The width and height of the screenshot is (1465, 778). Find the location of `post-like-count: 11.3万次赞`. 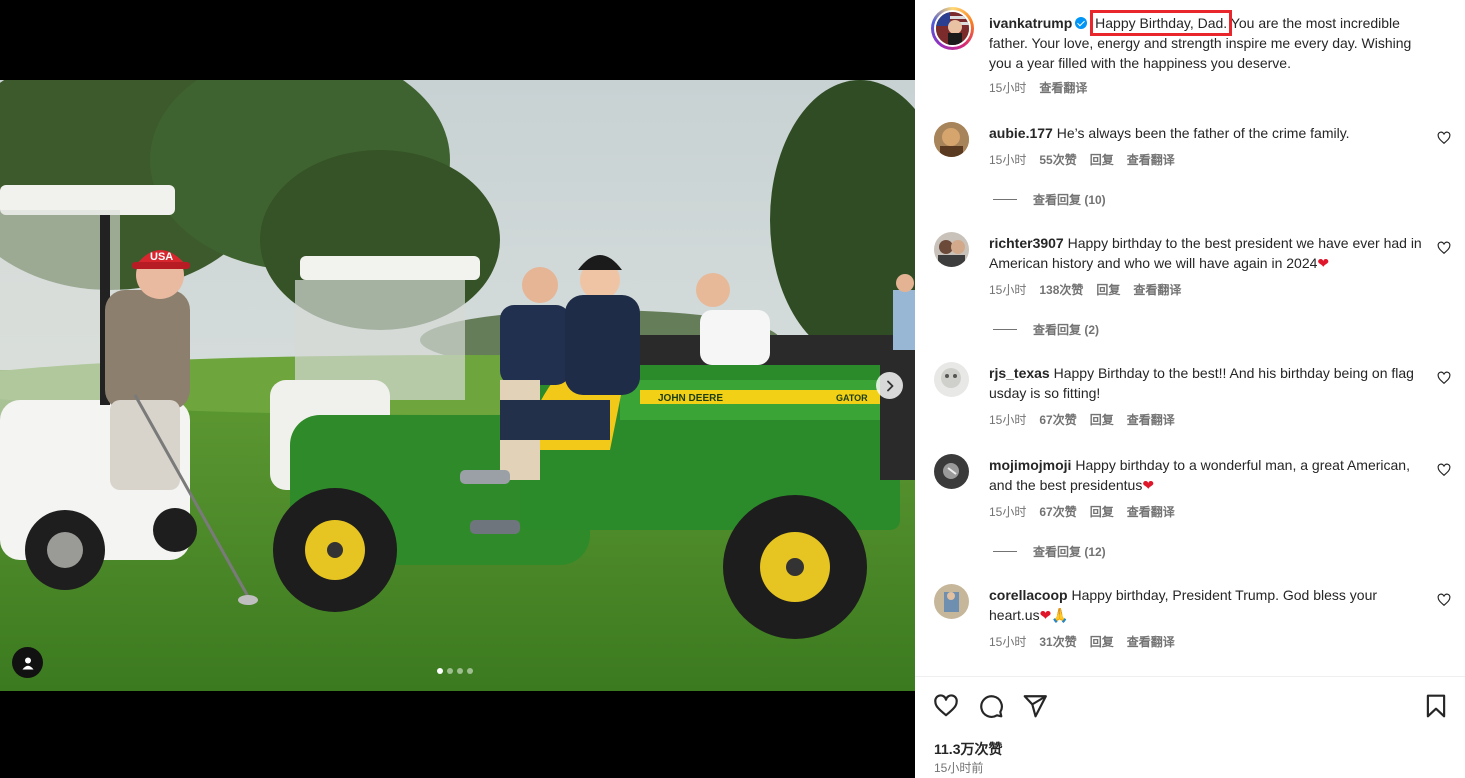

post-like-count: 11.3万次赞 is located at coordinates (968, 749).